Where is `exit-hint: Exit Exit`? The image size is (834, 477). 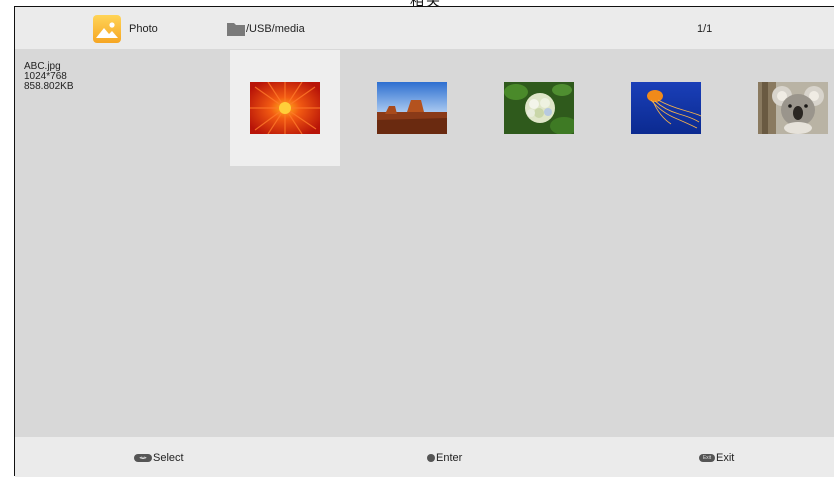 exit-hint: Exit Exit is located at coordinates (716, 458).